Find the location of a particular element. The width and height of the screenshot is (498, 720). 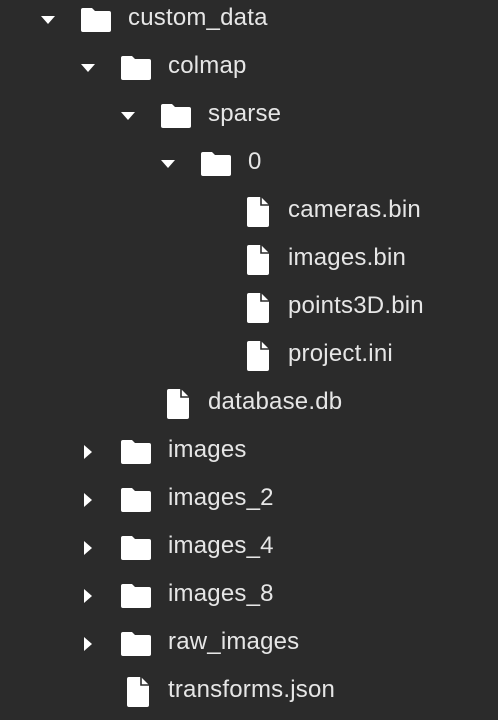

tree-item-raw-images: raw_images is located at coordinates (249, 644).